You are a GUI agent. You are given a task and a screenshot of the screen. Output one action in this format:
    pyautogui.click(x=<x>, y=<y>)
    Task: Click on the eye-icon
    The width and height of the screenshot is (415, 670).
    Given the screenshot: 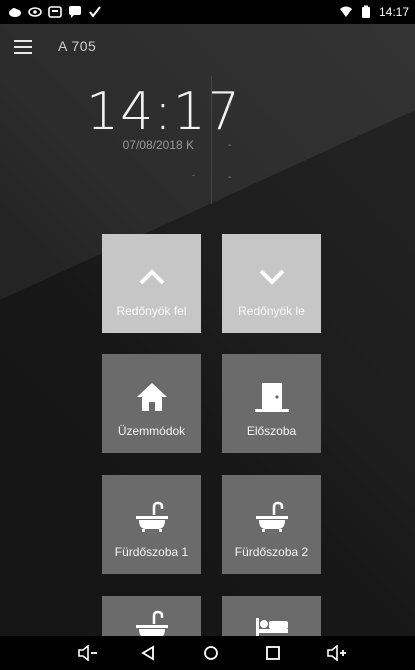 What is the action you would take?
    pyautogui.click(x=35, y=12)
    